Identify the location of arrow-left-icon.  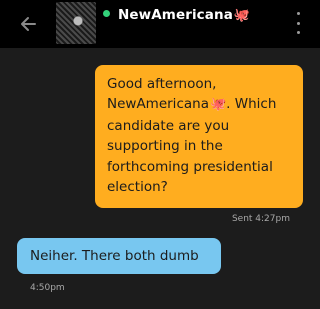
(28, 24).